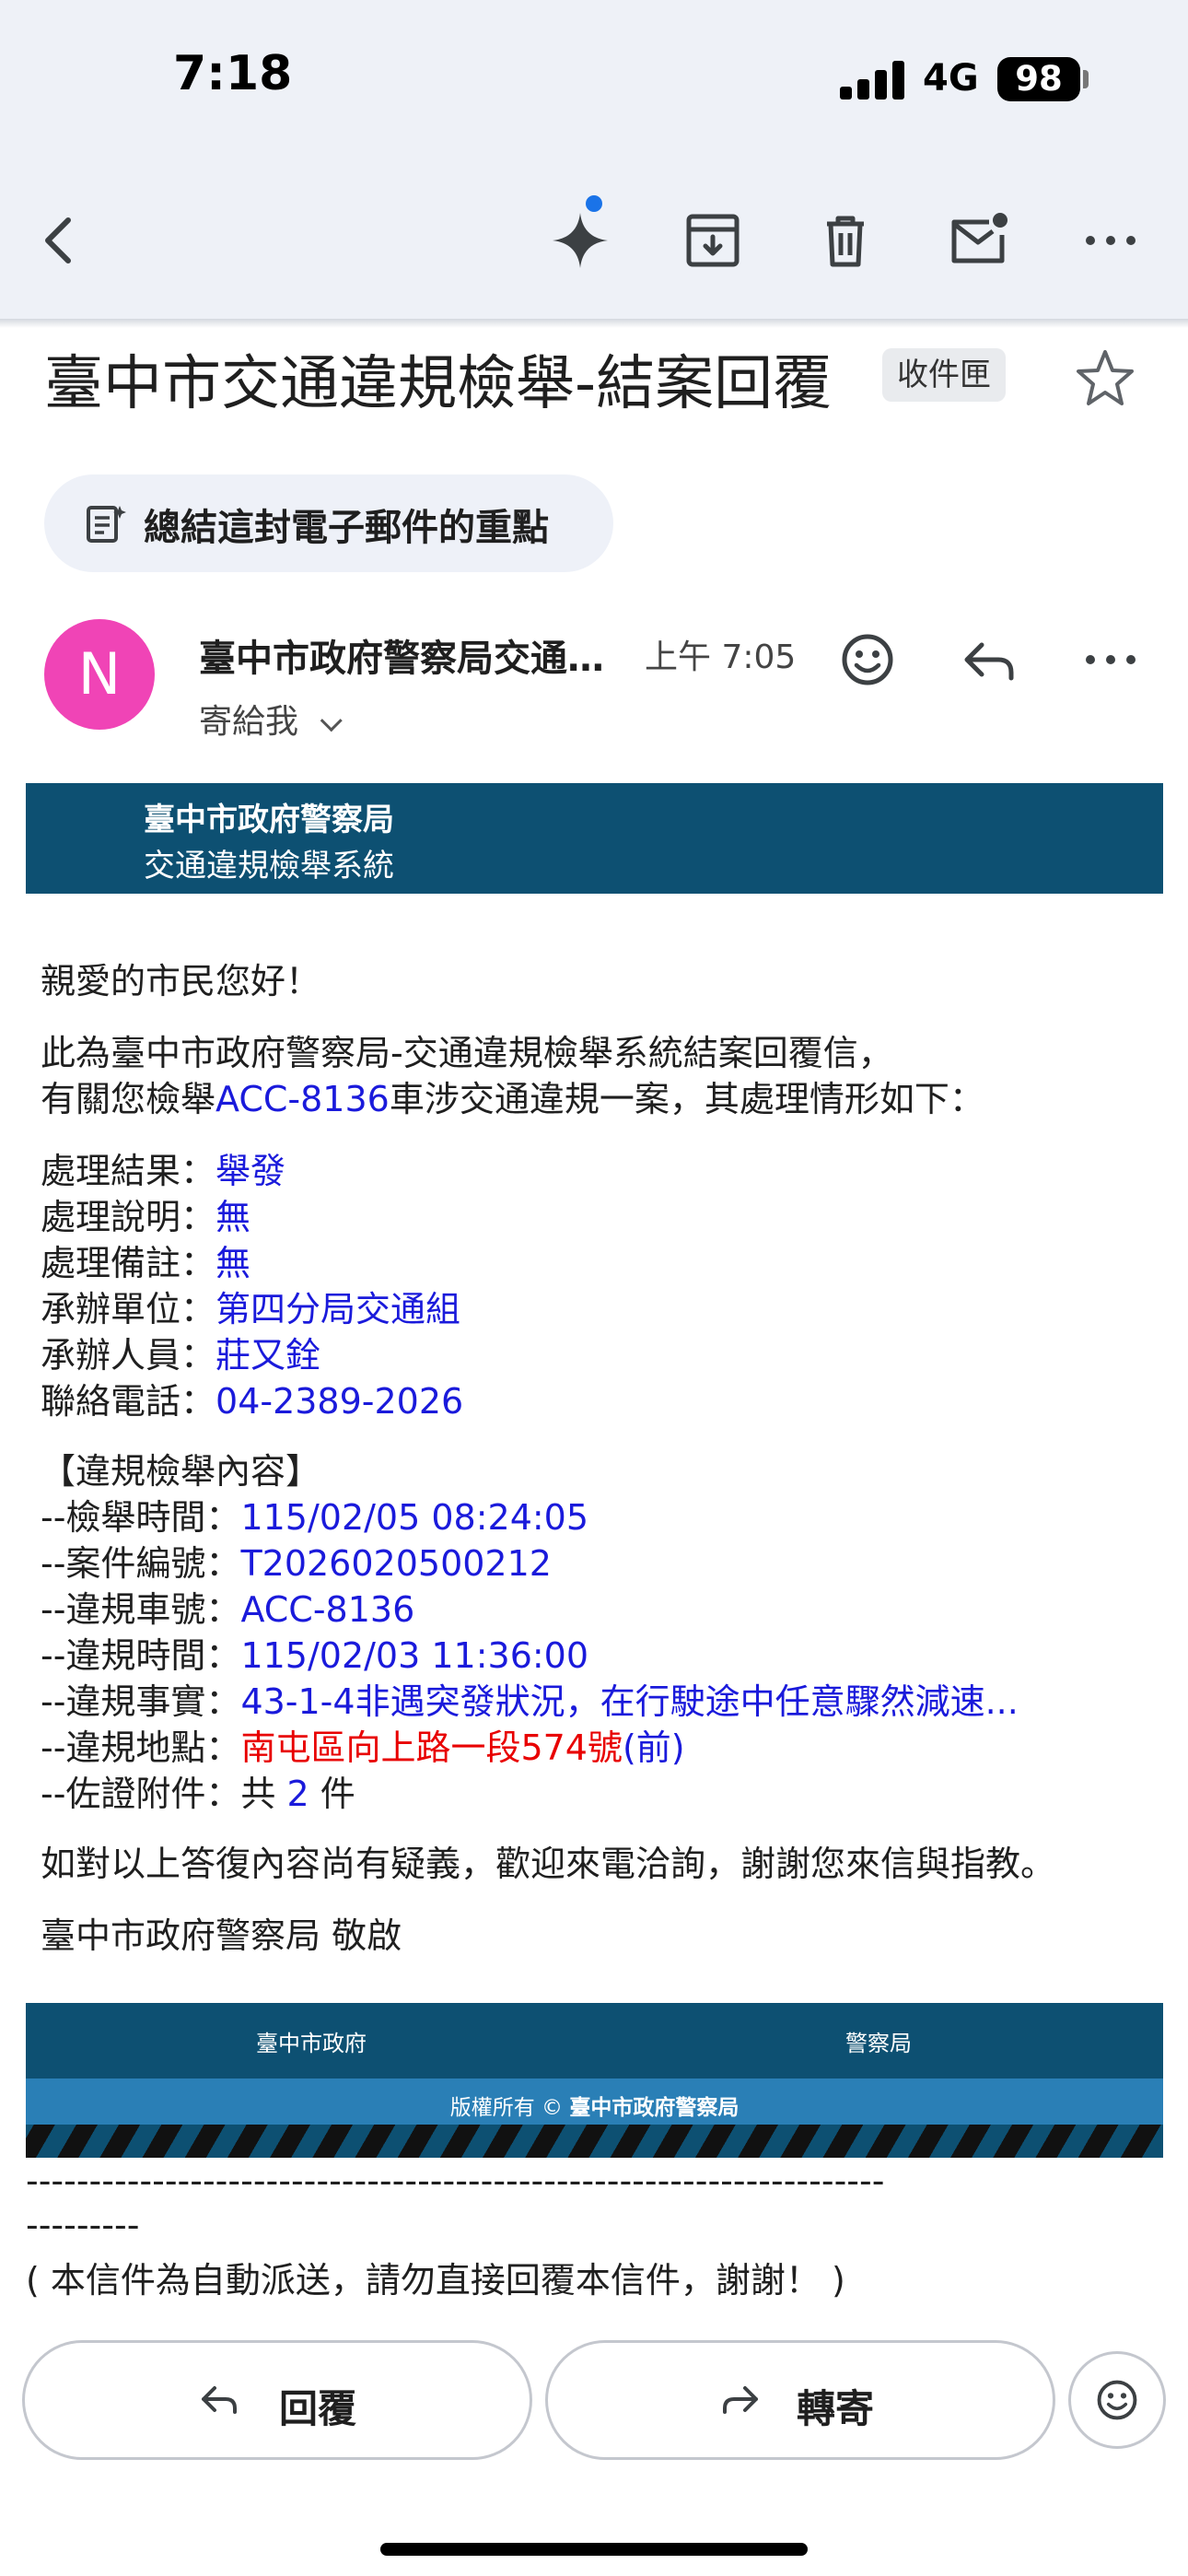  I want to click on delete-button, so click(845, 240).